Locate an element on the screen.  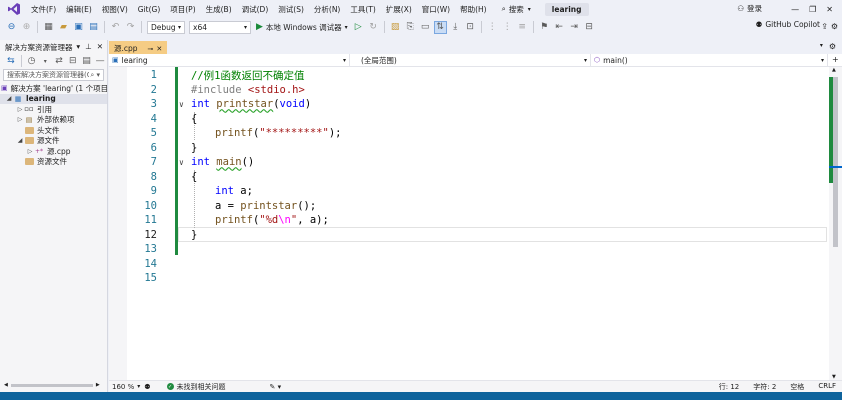
debug-target-icon: ▭ is located at coordinates (425, 27).